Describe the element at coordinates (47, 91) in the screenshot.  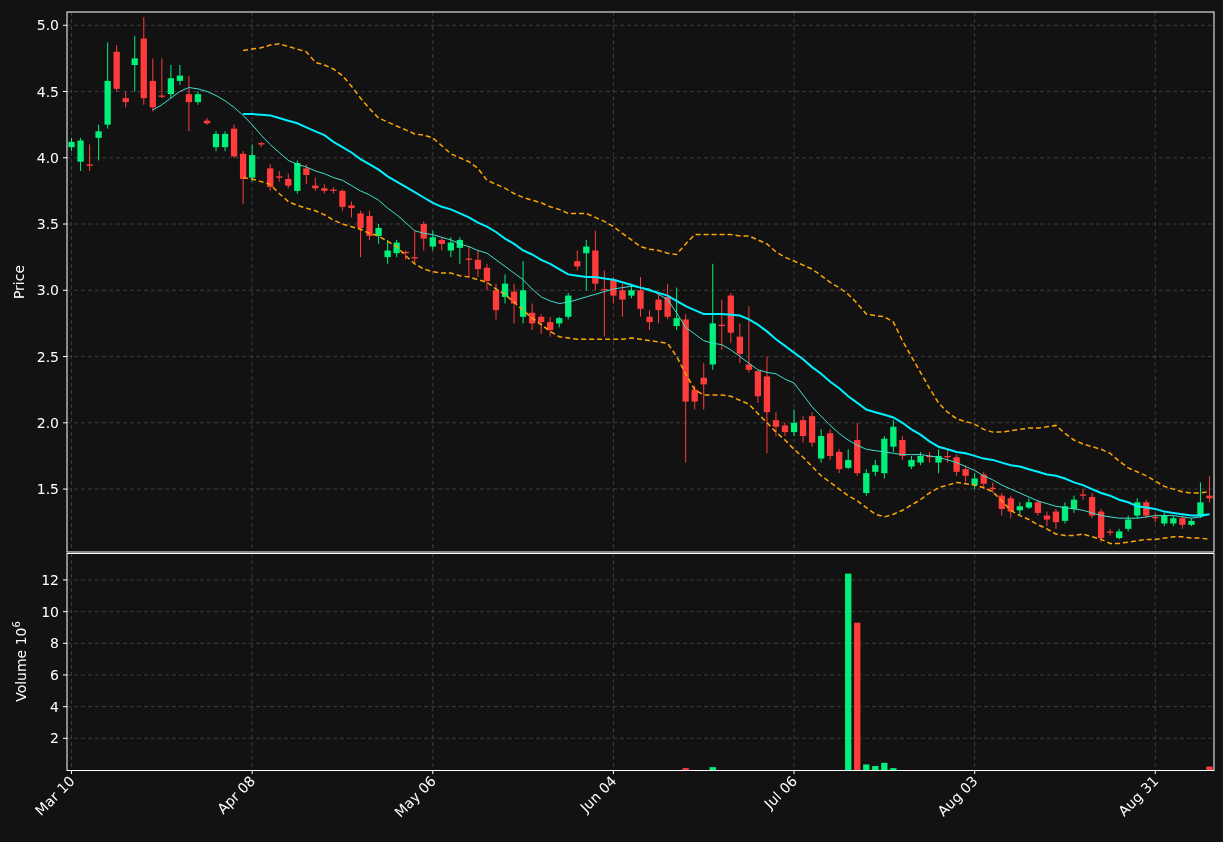
I see `axis-tick-label: 4.5` at that location.